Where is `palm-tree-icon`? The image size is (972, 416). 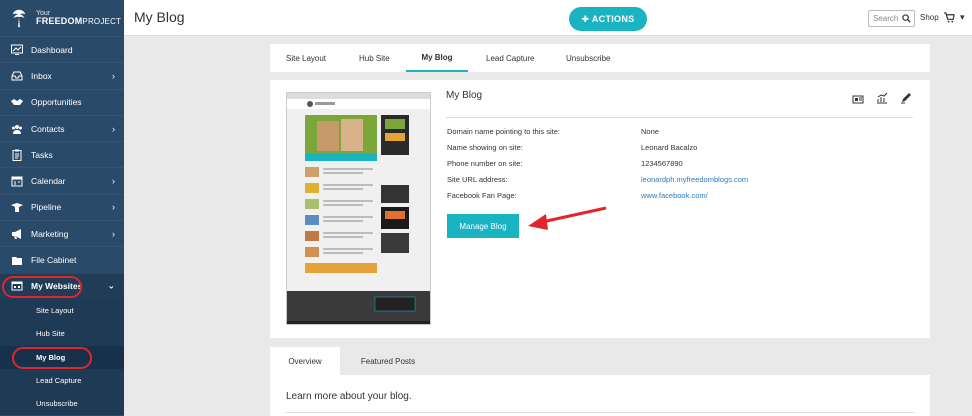
palm-tree-icon is located at coordinates (19, 18).